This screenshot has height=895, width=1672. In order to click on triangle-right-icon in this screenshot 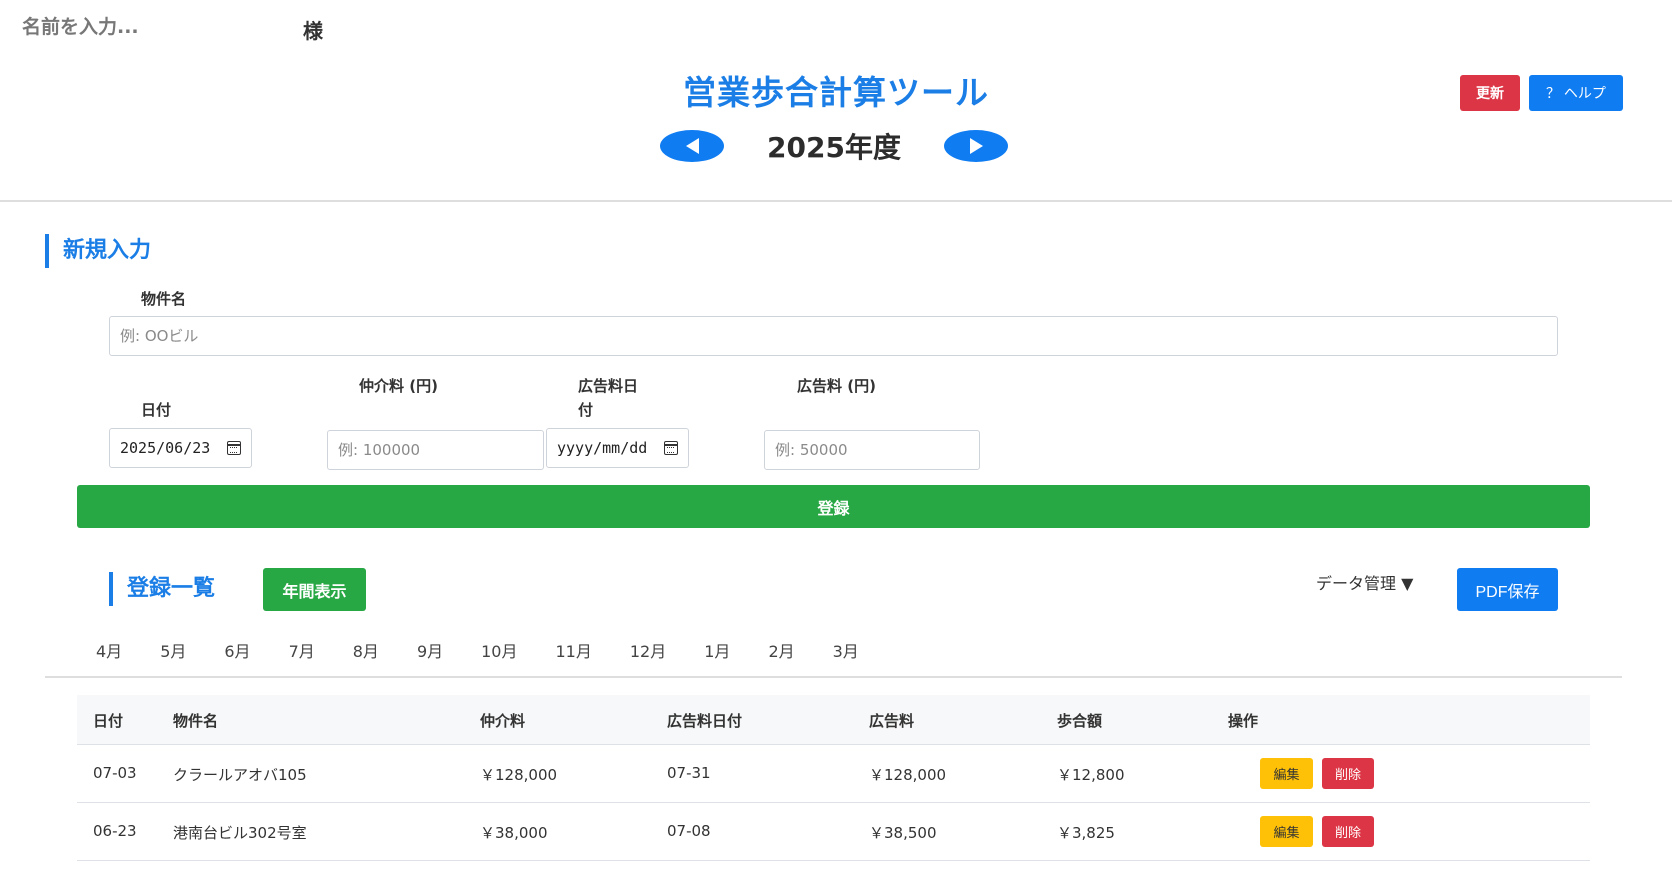, I will do `click(976, 146)`.